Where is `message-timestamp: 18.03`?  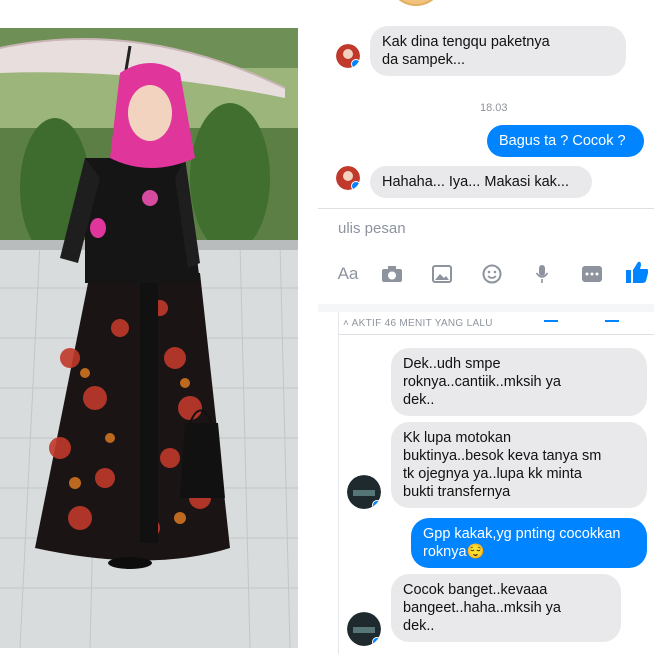 message-timestamp: 18.03 is located at coordinates (494, 108).